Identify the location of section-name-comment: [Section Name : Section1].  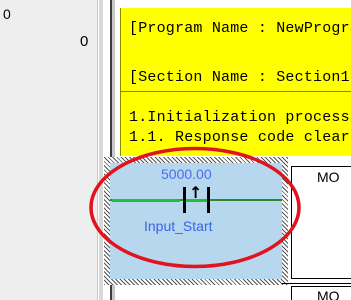
(240, 77).